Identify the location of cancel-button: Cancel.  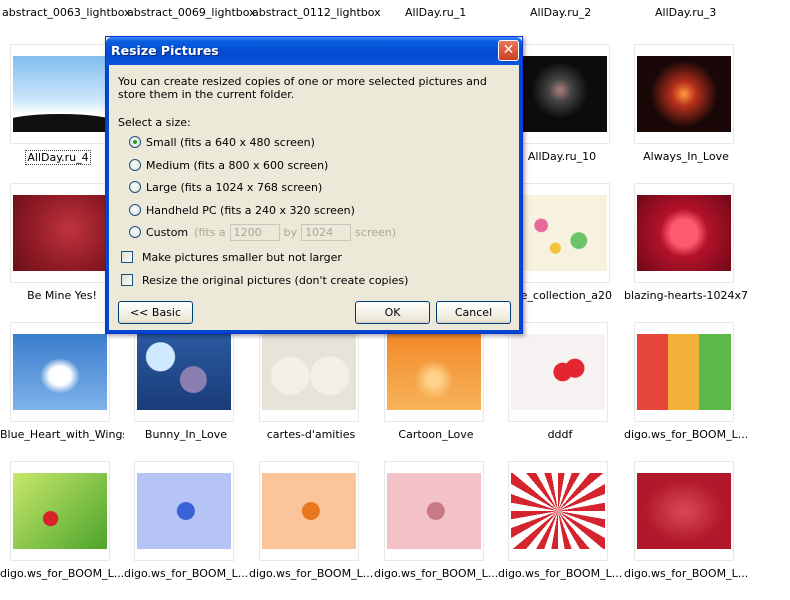
(473, 312).